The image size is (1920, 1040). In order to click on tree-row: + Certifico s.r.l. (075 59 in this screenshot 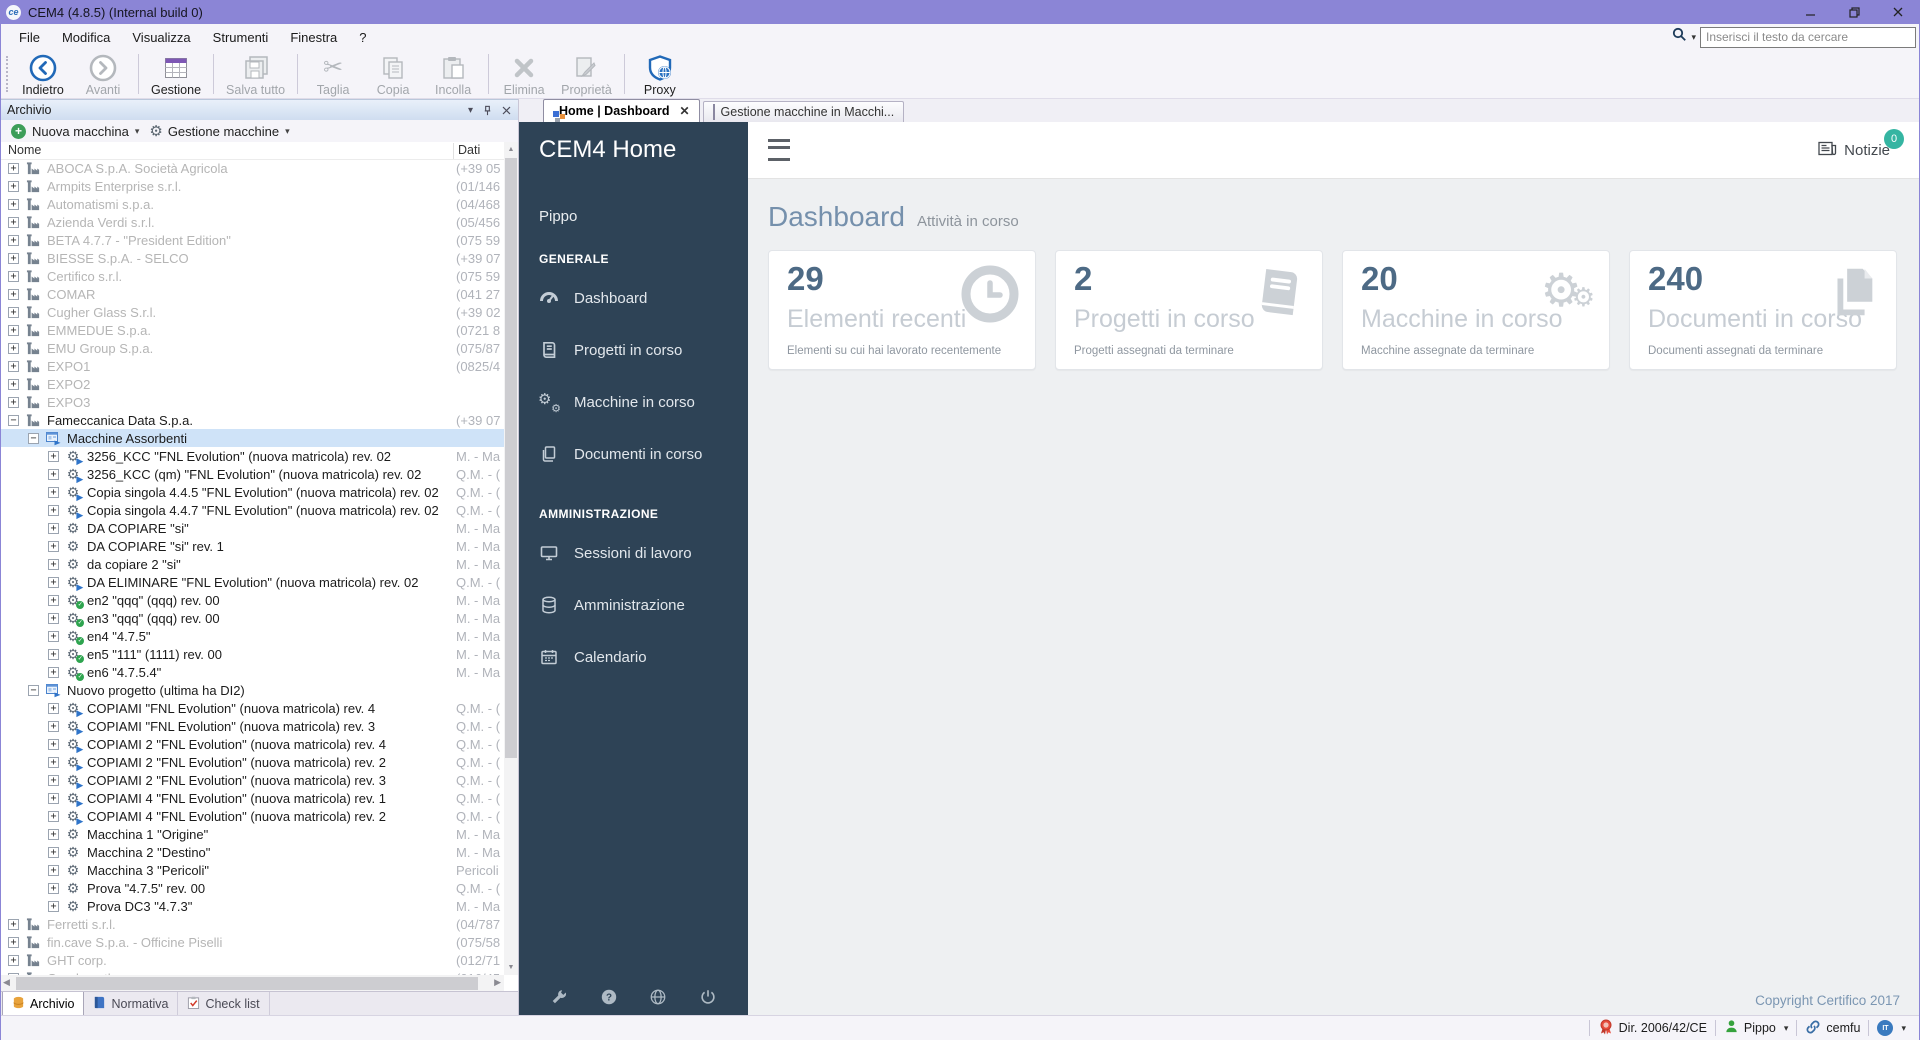, I will do `click(252, 276)`.